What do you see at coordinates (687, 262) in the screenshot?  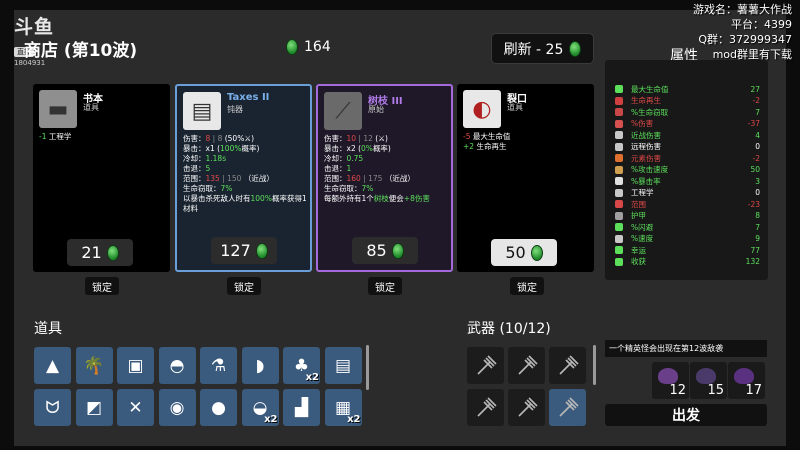 I see `attribute-row: 收获 132` at bounding box center [687, 262].